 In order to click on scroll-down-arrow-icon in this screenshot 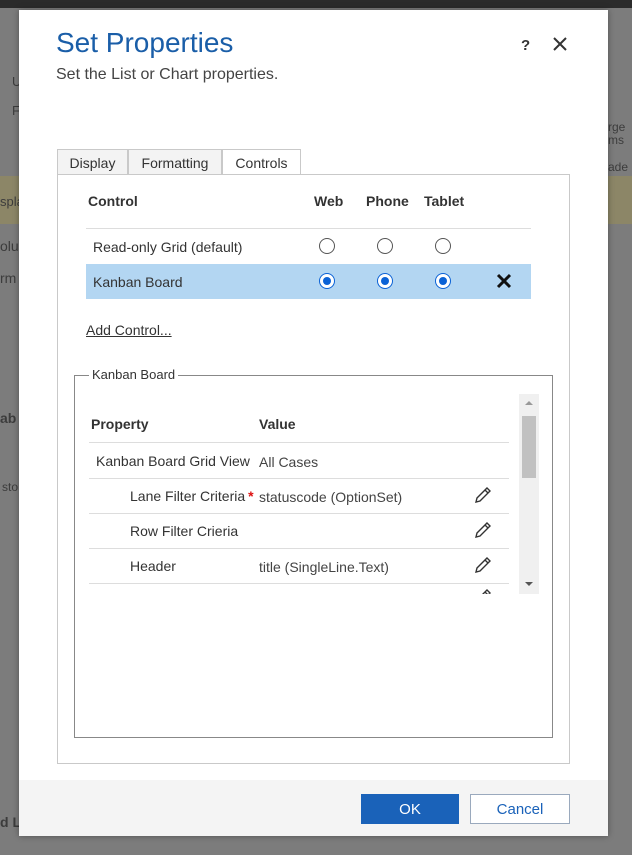, I will do `click(529, 584)`.